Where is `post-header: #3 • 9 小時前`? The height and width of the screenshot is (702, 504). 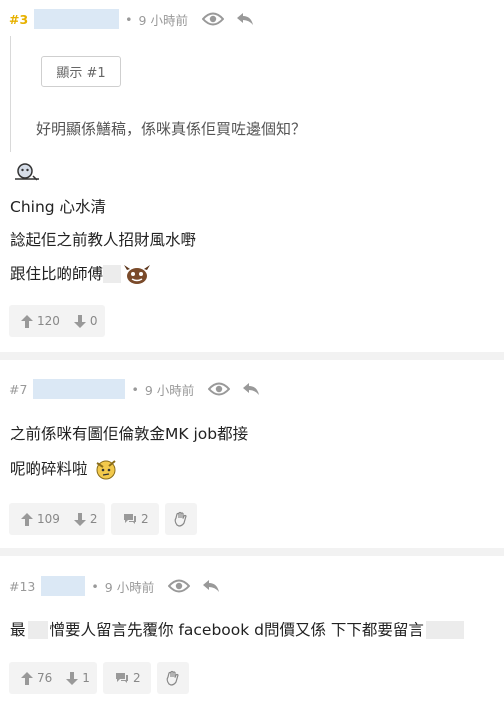 post-header: #3 • 9 小時前 is located at coordinates (131, 19).